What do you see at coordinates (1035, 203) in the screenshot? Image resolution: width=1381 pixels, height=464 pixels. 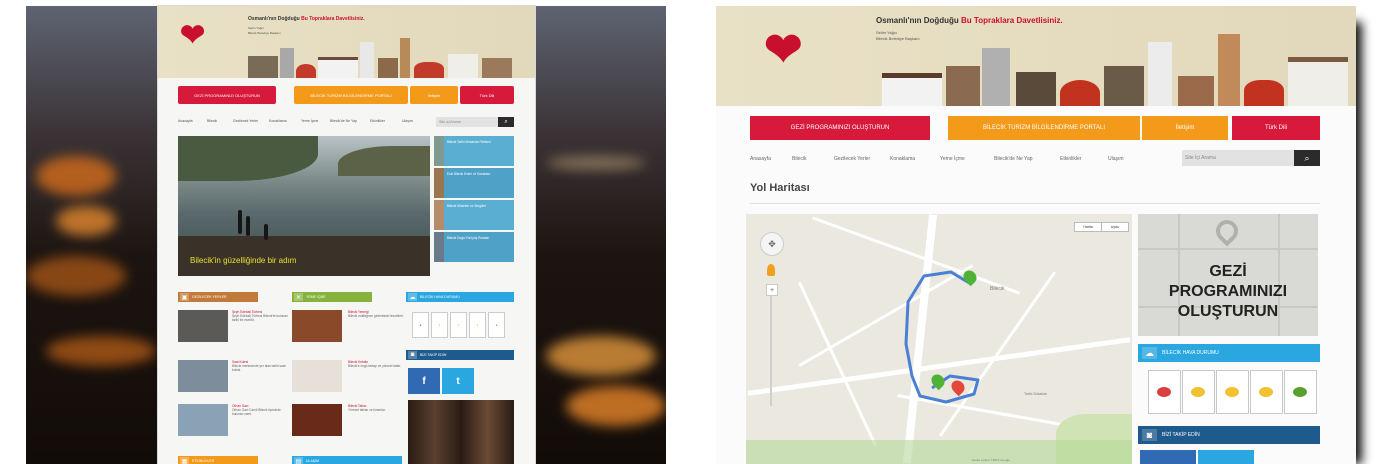 I see `title-divider` at bounding box center [1035, 203].